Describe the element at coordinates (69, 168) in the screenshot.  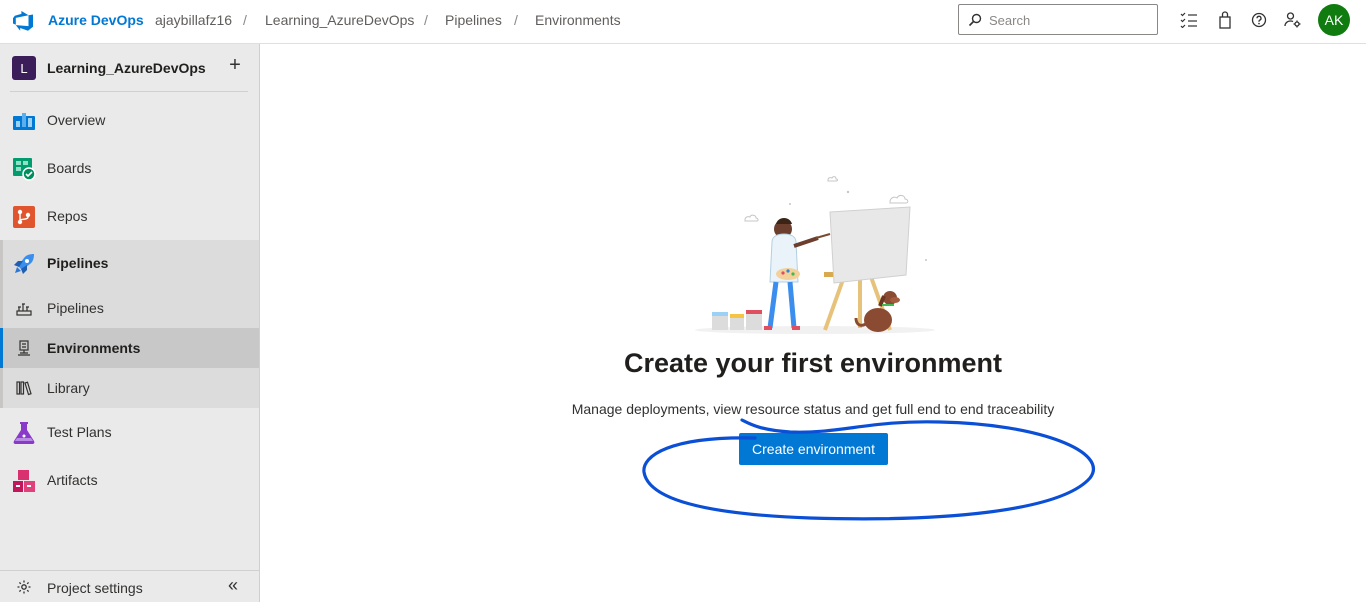
I see `sidebar-item-label: Boards` at that location.